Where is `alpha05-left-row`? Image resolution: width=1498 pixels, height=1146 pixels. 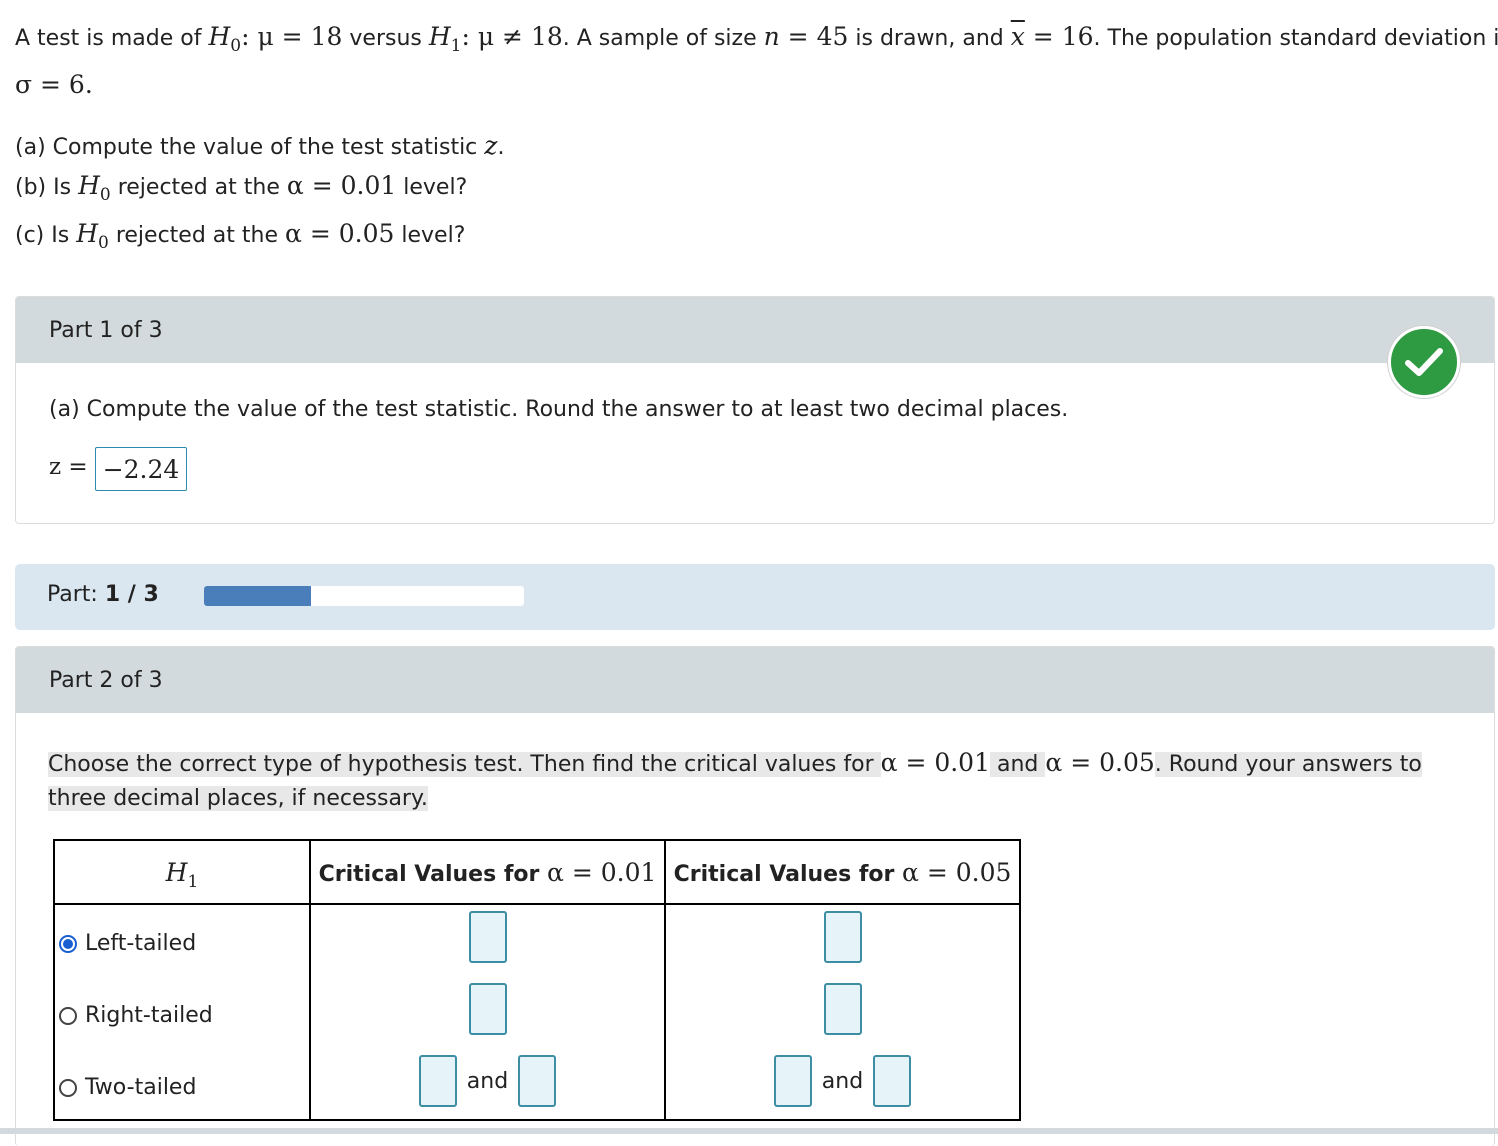
alpha05-left-row is located at coordinates (842, 937).